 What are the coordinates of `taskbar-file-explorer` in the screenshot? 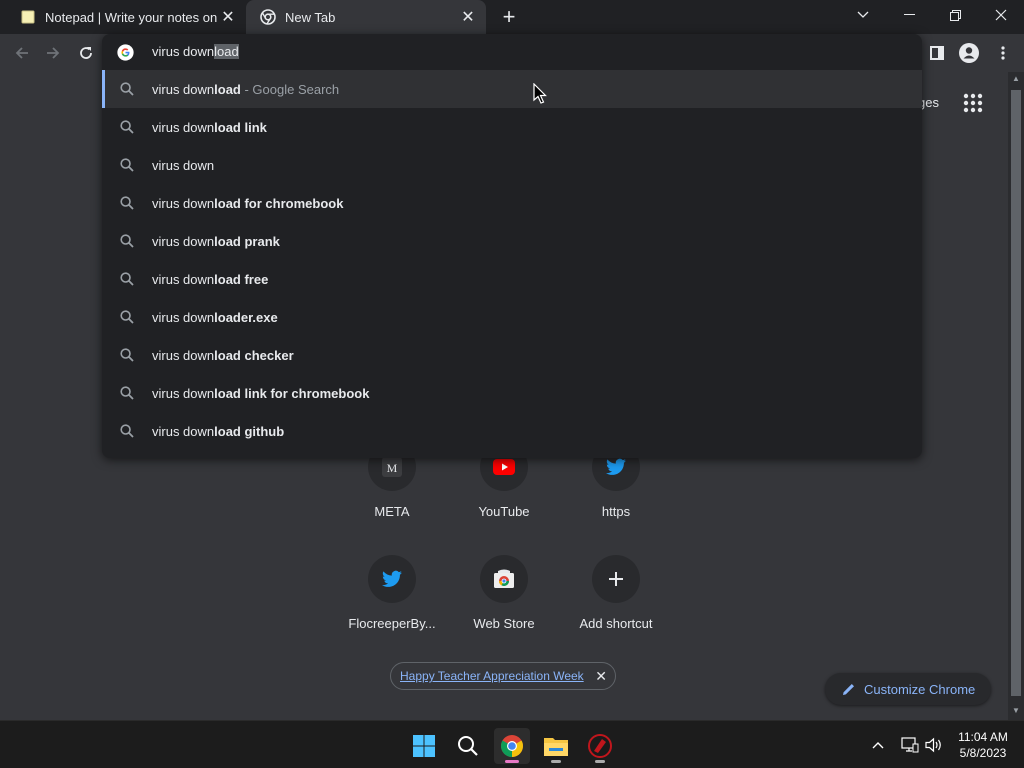 It's located at (556, 746).